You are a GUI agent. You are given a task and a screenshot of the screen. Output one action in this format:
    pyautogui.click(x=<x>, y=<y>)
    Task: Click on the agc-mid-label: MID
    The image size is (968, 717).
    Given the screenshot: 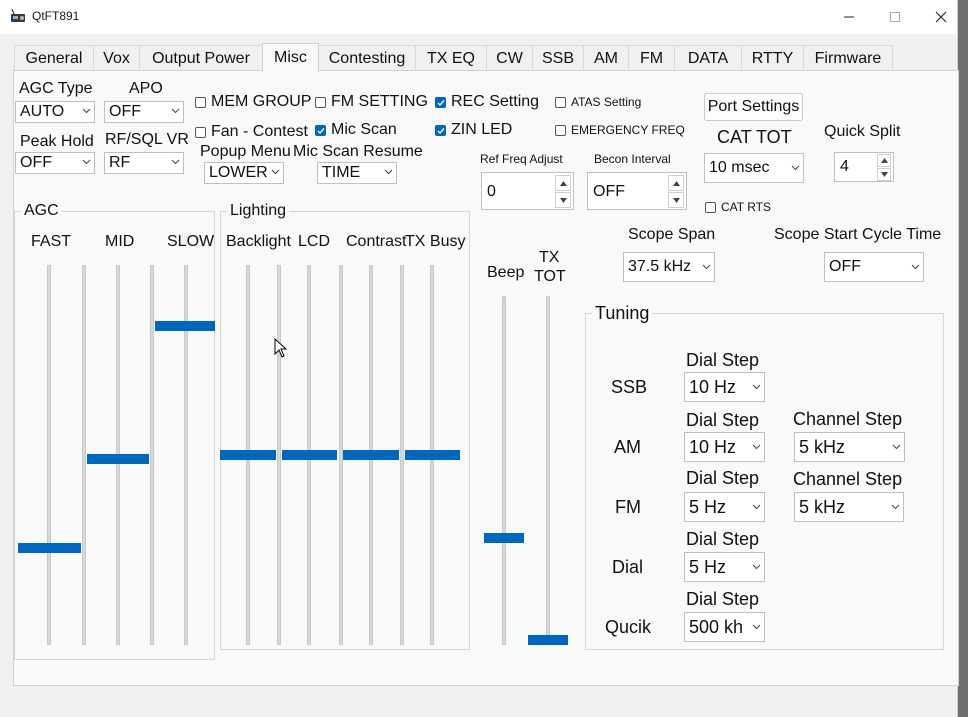 What is the action you would take?
    pyautogui.click(x=120, y=241)
    